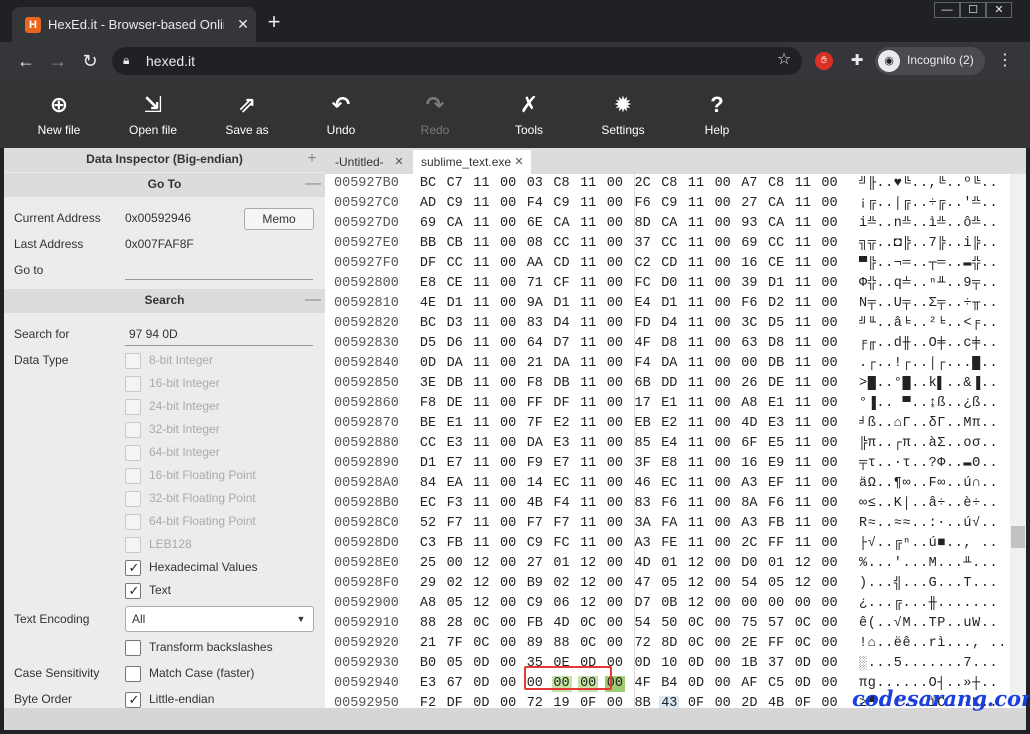 This screenshot has width=1030, height=734. Describe the element at coordinates (934, 464) in the screenshot. I see `row-text: ╤τ..·τ..?Φ..▬Θ..` at that location.